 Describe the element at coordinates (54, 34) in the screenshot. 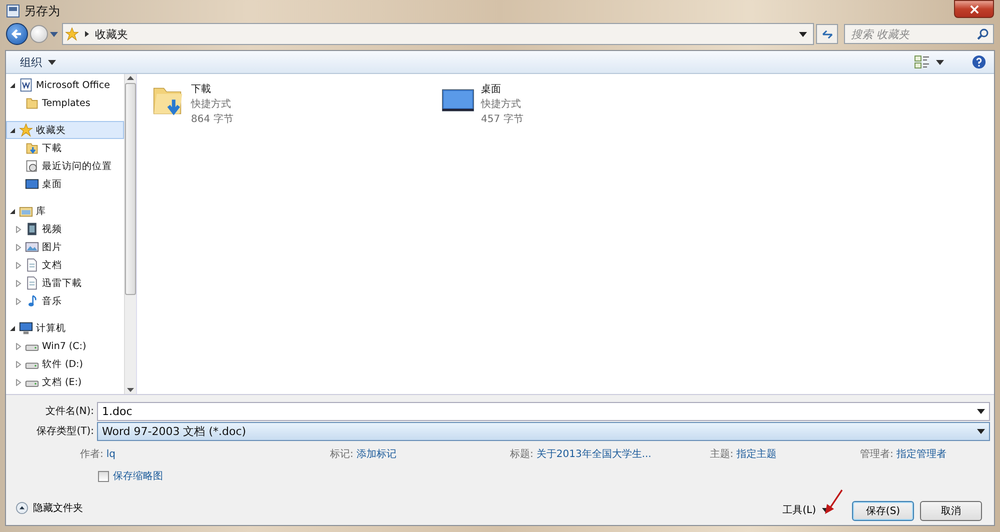

I see `history-caret-icon` at that location.